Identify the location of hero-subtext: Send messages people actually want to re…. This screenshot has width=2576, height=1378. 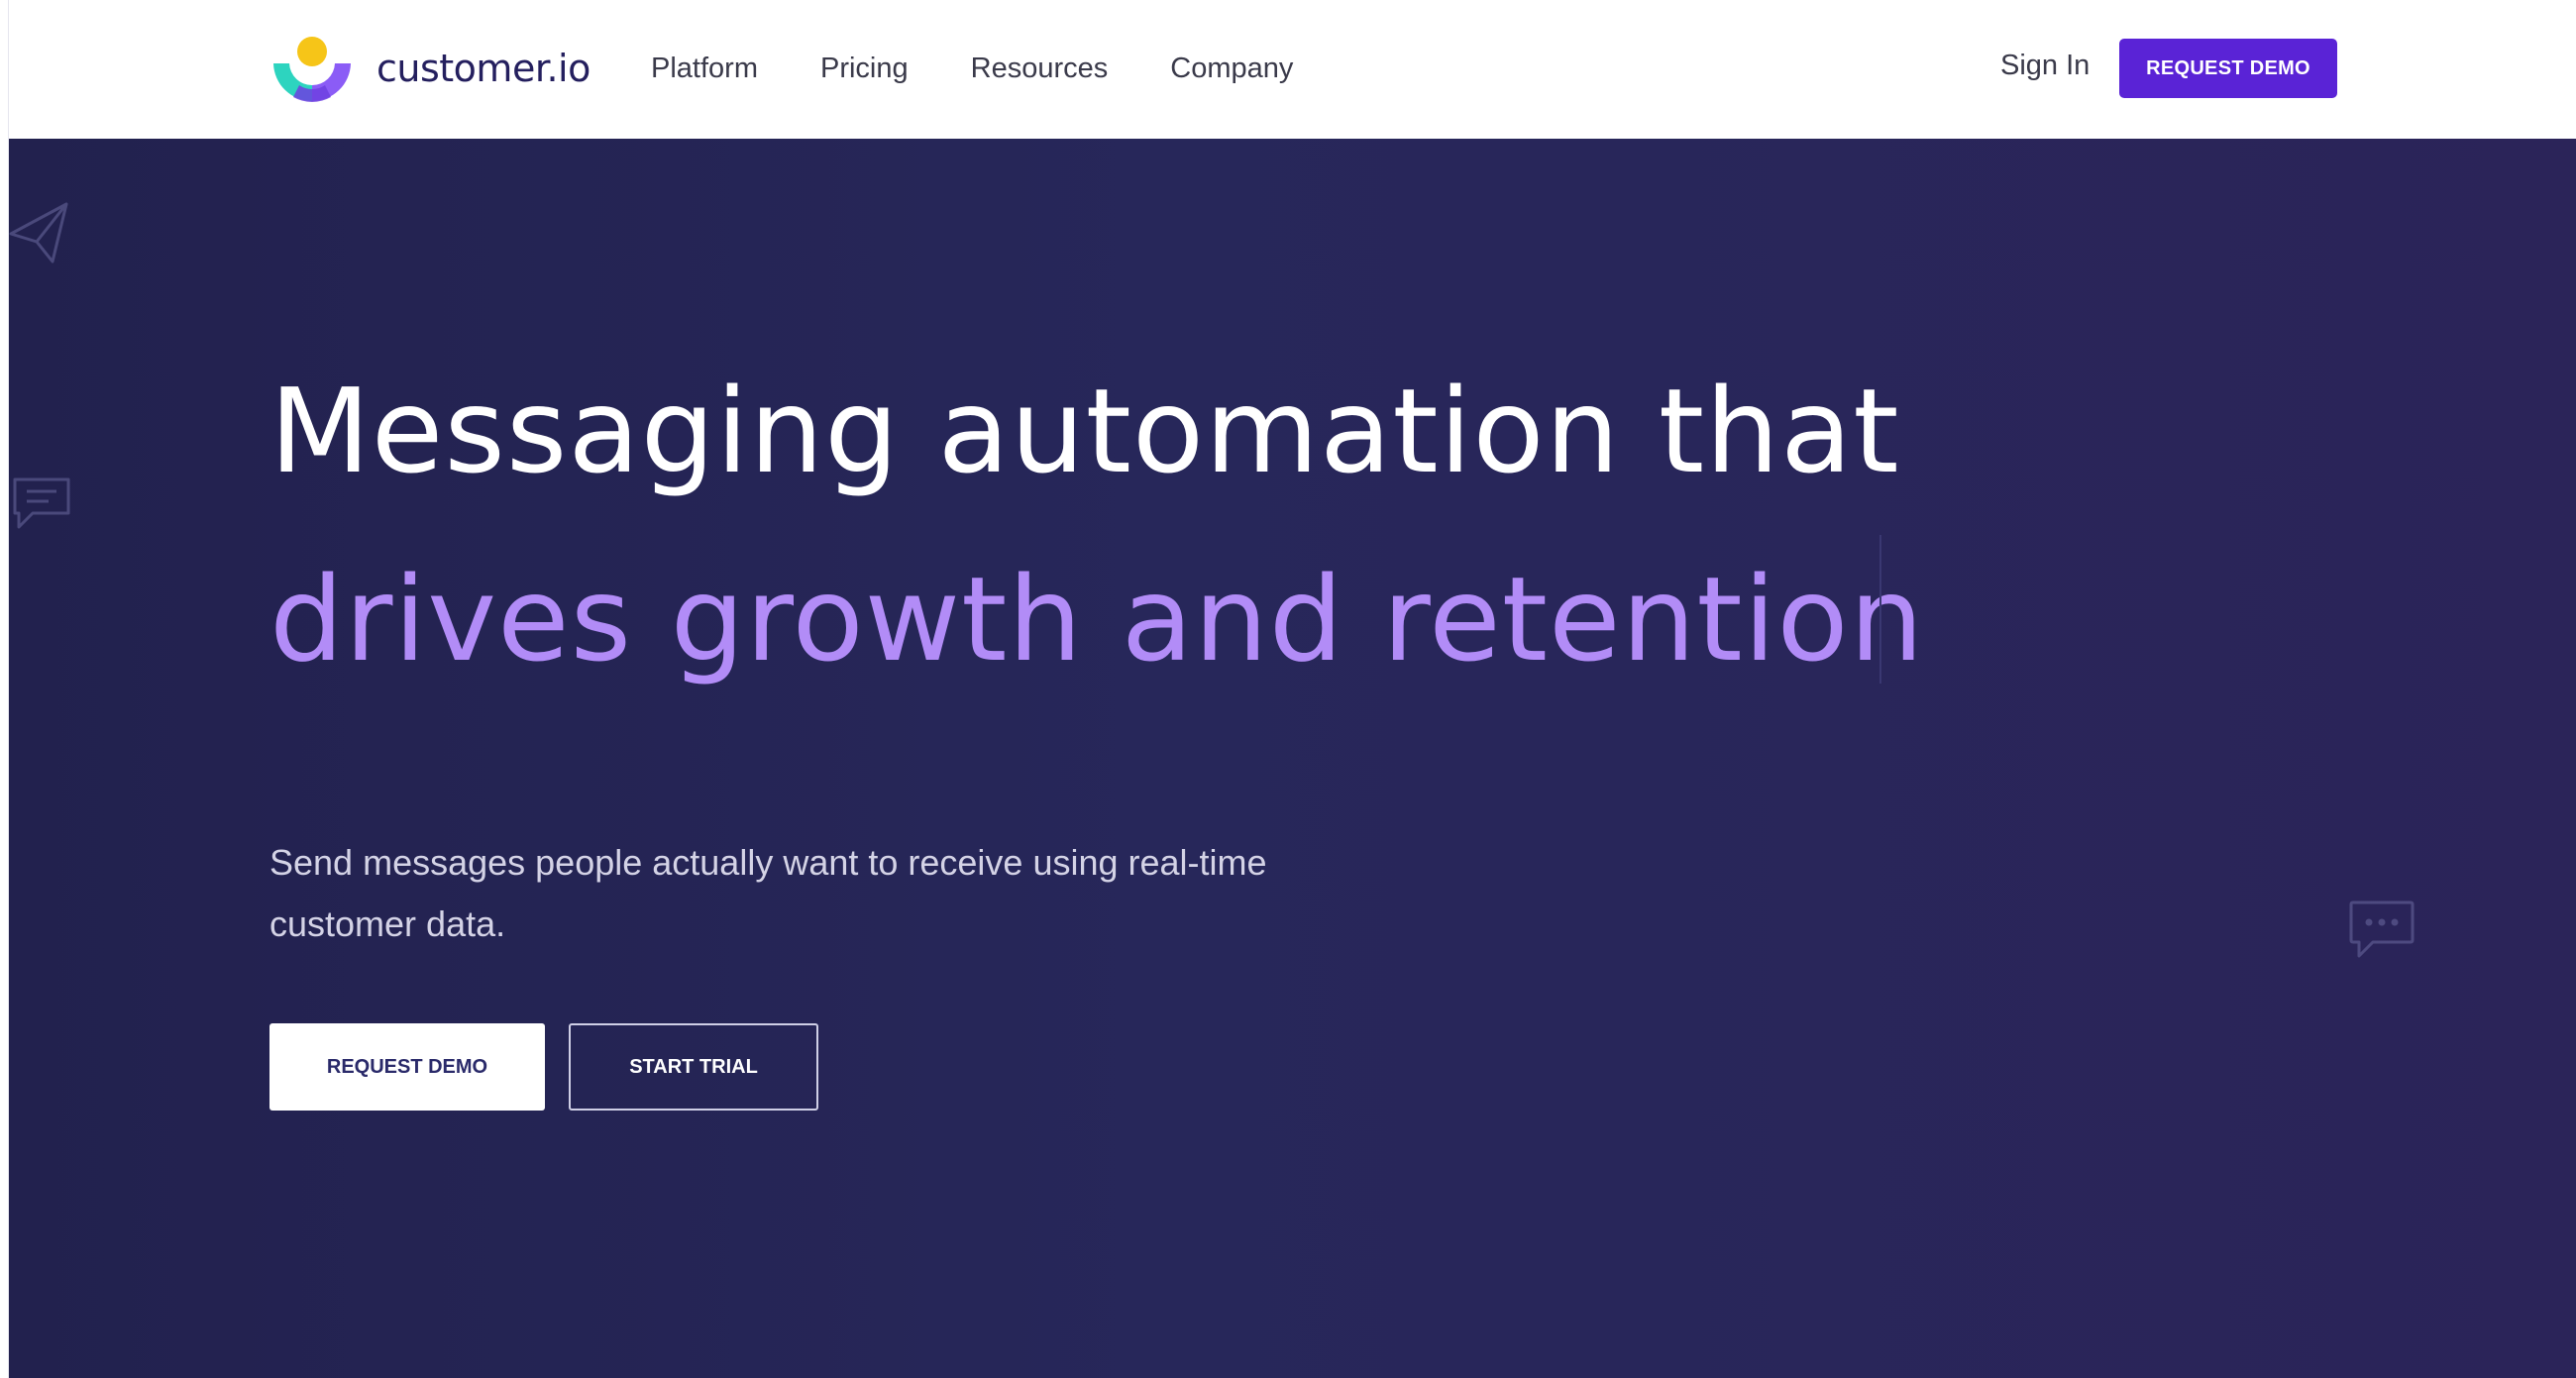
(768, 893).